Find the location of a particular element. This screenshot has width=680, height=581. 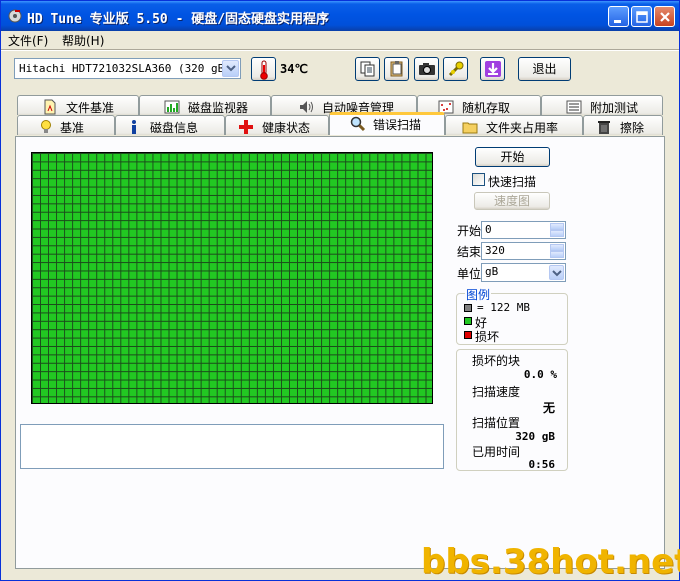

tab-erase: 擦除 is located at coordinates (623, 125).